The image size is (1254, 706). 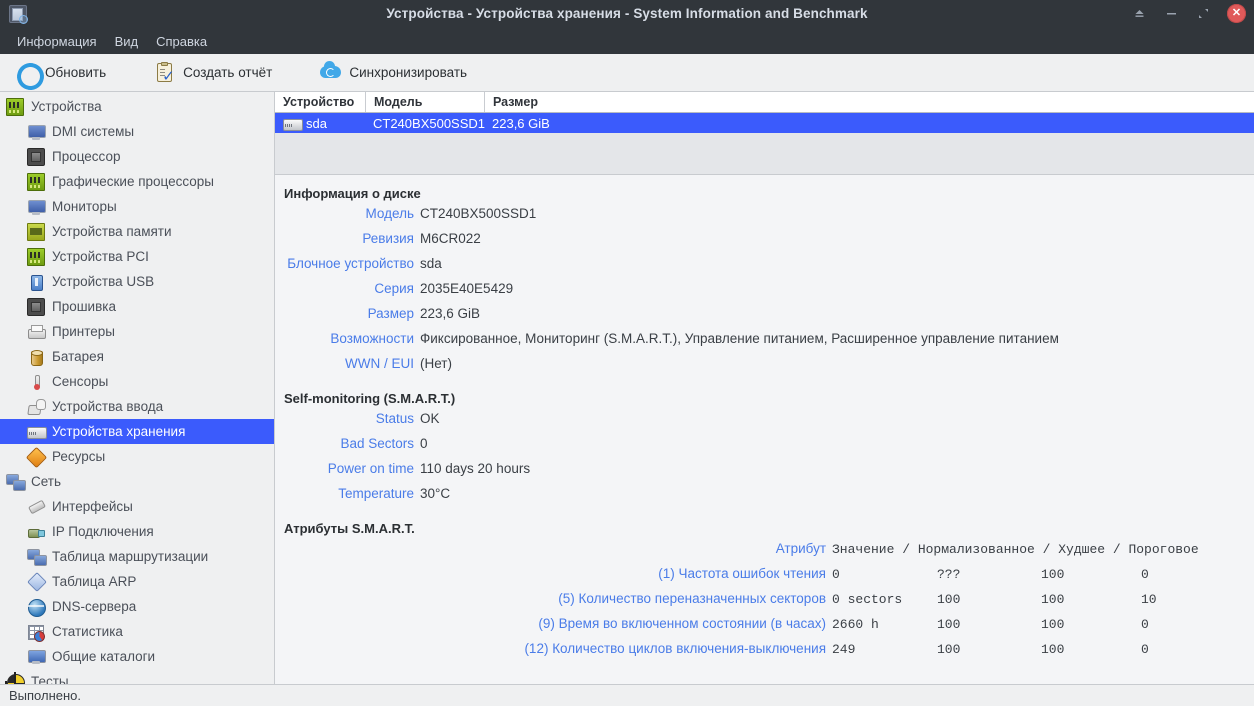 What do you see at coordinates (103, 281) in the screenshot?
I see `sidebar-item-label: Устройства USB` at bounding box center [103, 281].